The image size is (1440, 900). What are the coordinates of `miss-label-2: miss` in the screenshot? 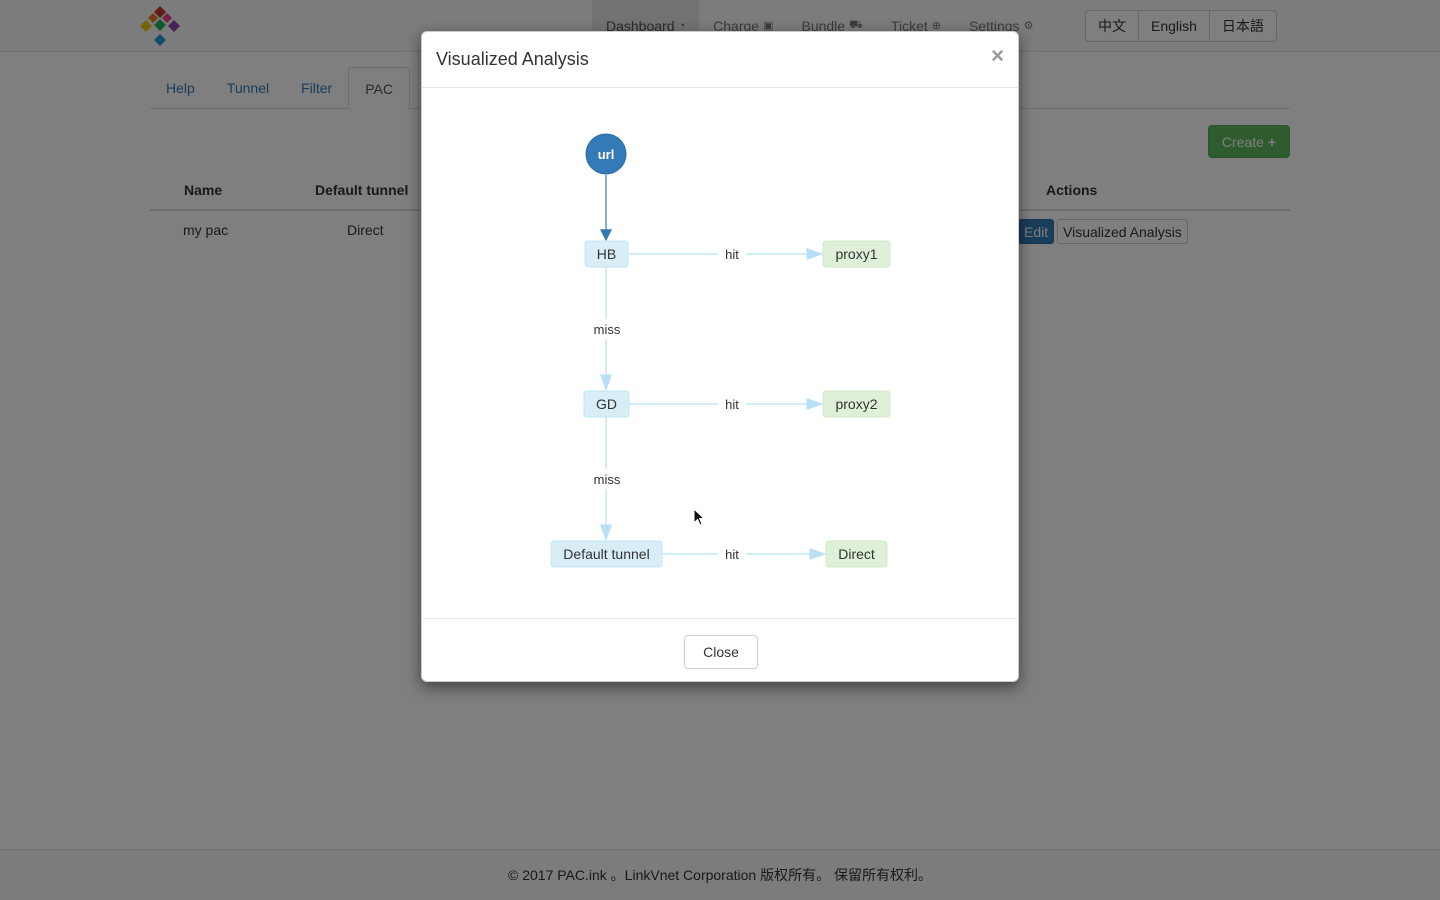 It's located at (607, 479).